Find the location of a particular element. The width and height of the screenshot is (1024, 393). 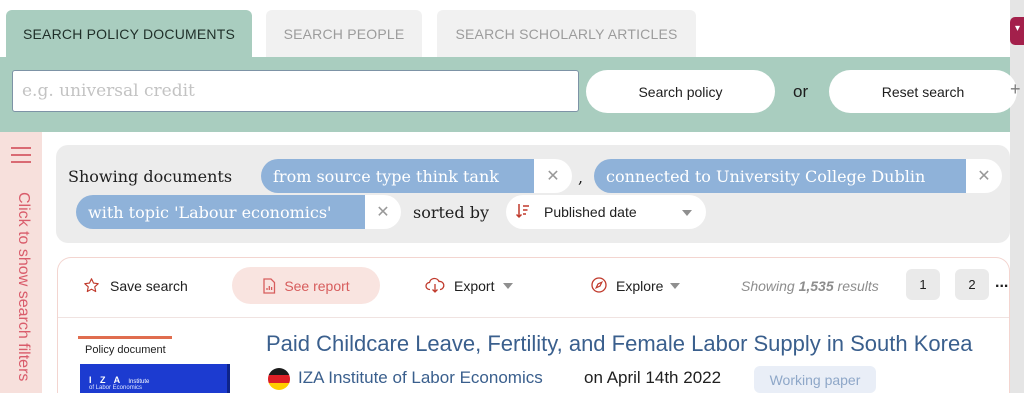

remove-filter-topic-icon: ✕ is located at coordinates (383, 212).